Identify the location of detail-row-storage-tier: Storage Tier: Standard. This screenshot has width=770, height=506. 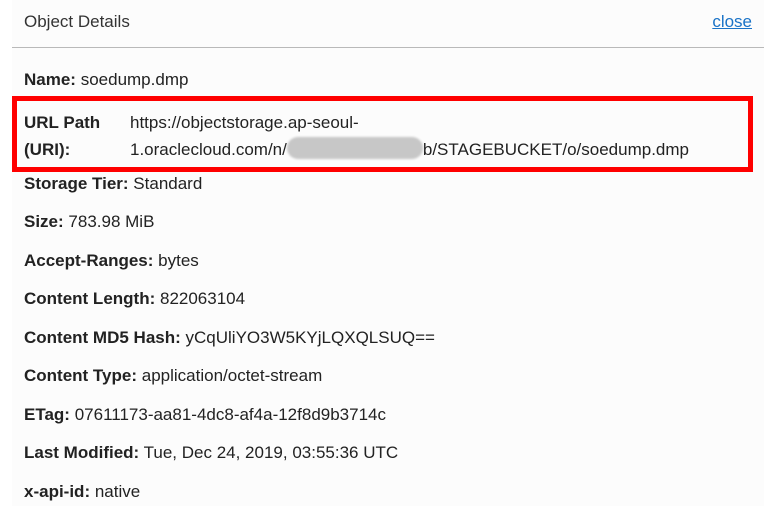
(113, 184).